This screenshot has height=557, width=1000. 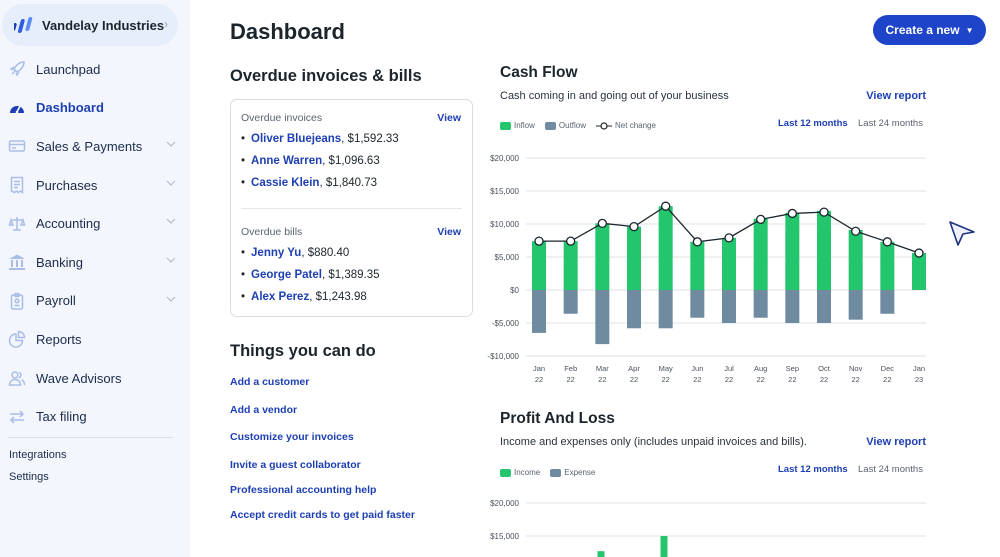 I want to click on bill-amount: , $880.40, so click(x=325, y=253).